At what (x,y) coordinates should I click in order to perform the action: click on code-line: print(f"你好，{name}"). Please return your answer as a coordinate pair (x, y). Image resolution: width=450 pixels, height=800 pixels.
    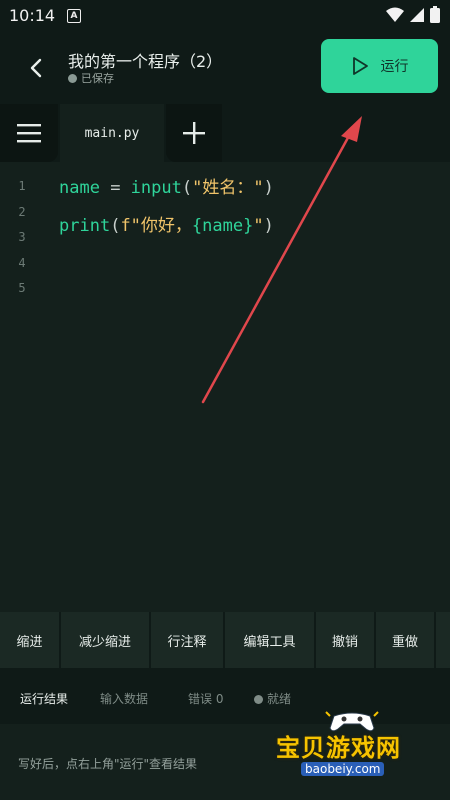
    Looking at the image, I should click on (166, 231).